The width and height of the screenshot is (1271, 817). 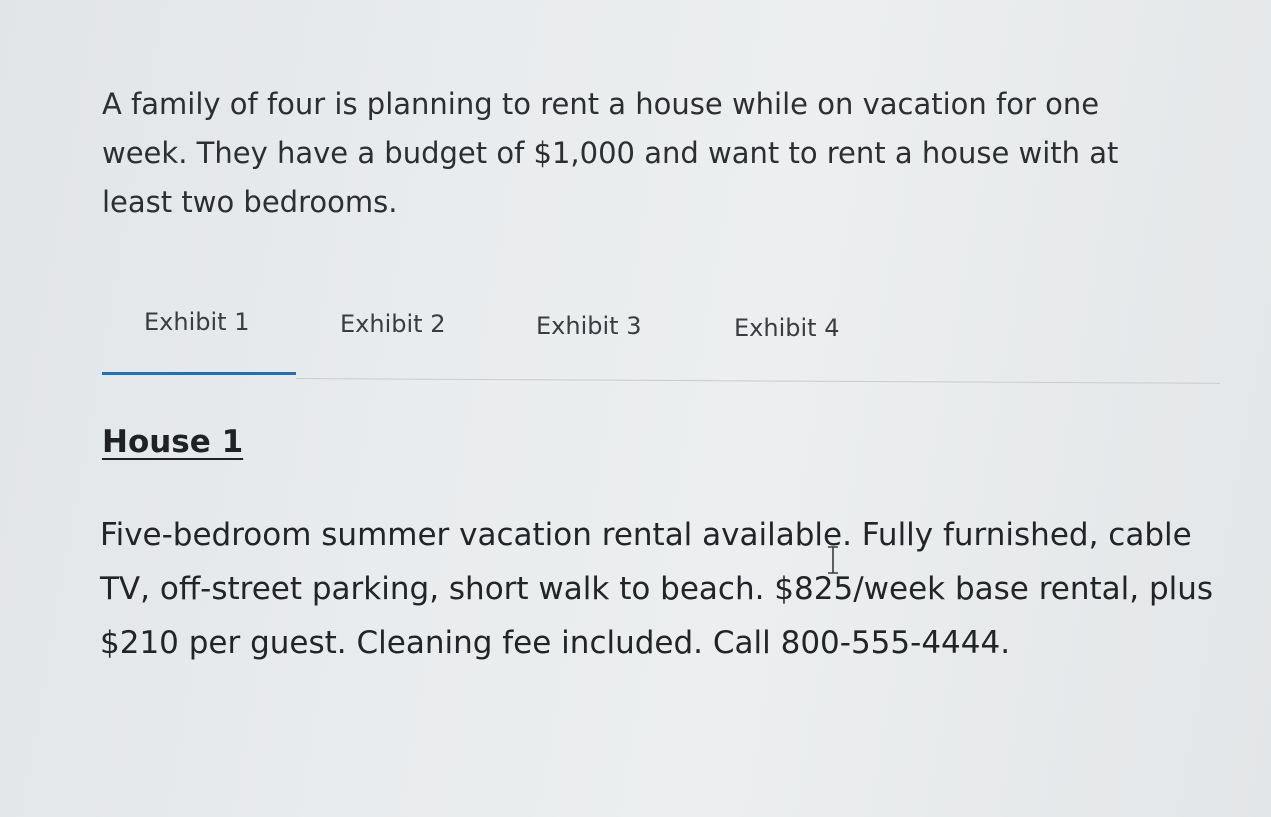 What do you see at coordinates (833, 560) in the screenshot?
I see `text-cursor-icon` at bounding box center [833, 560].